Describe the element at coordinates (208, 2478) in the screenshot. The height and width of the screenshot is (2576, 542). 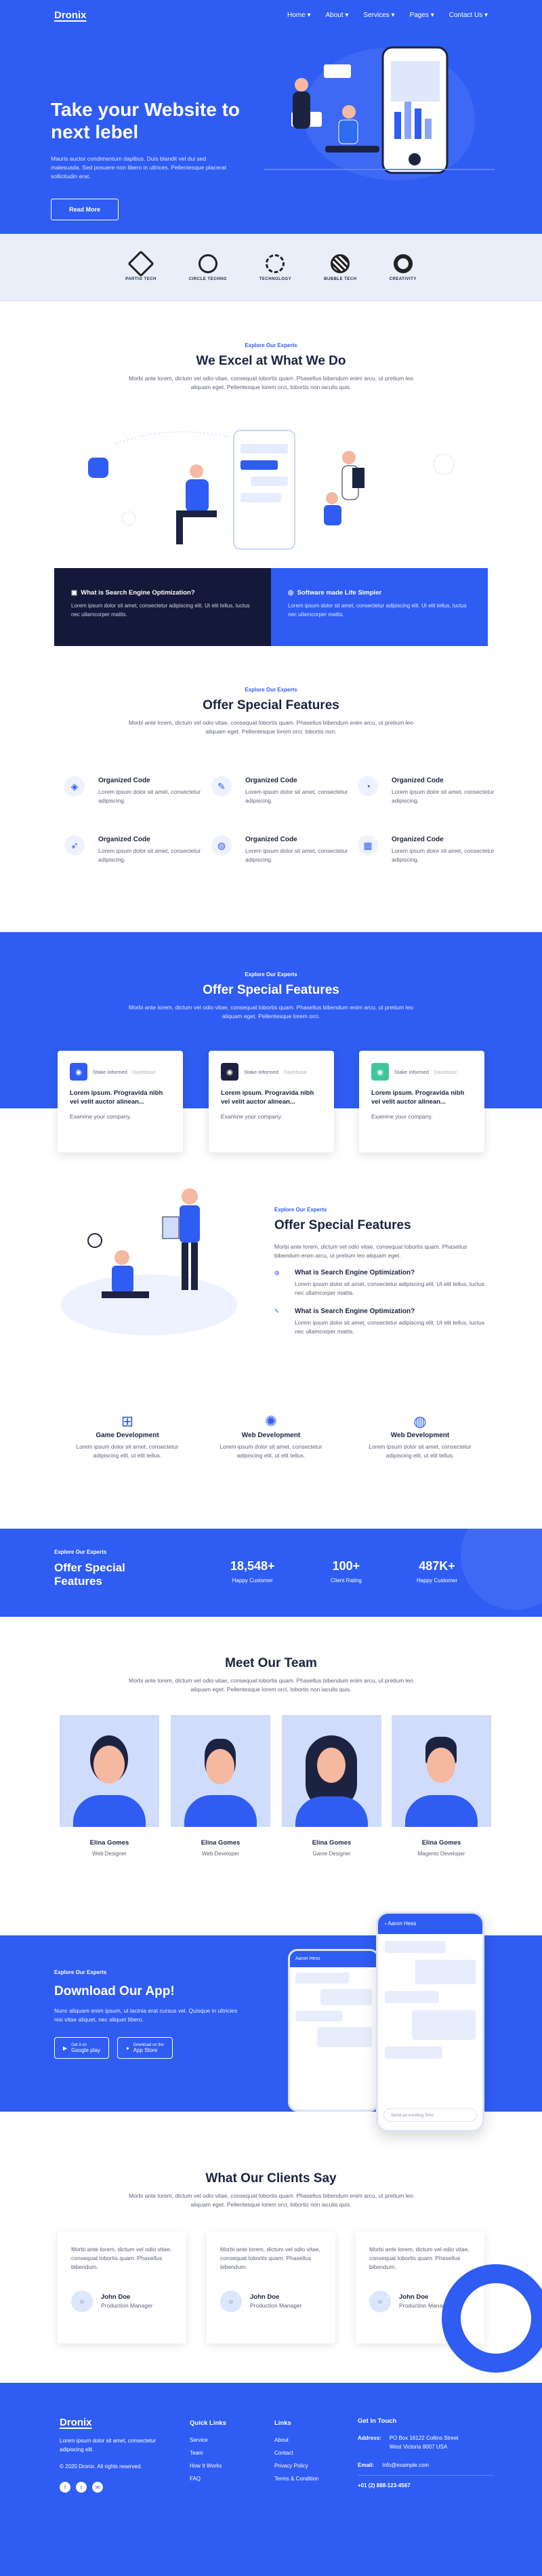
I see `footer-link: FAQ` at that location.